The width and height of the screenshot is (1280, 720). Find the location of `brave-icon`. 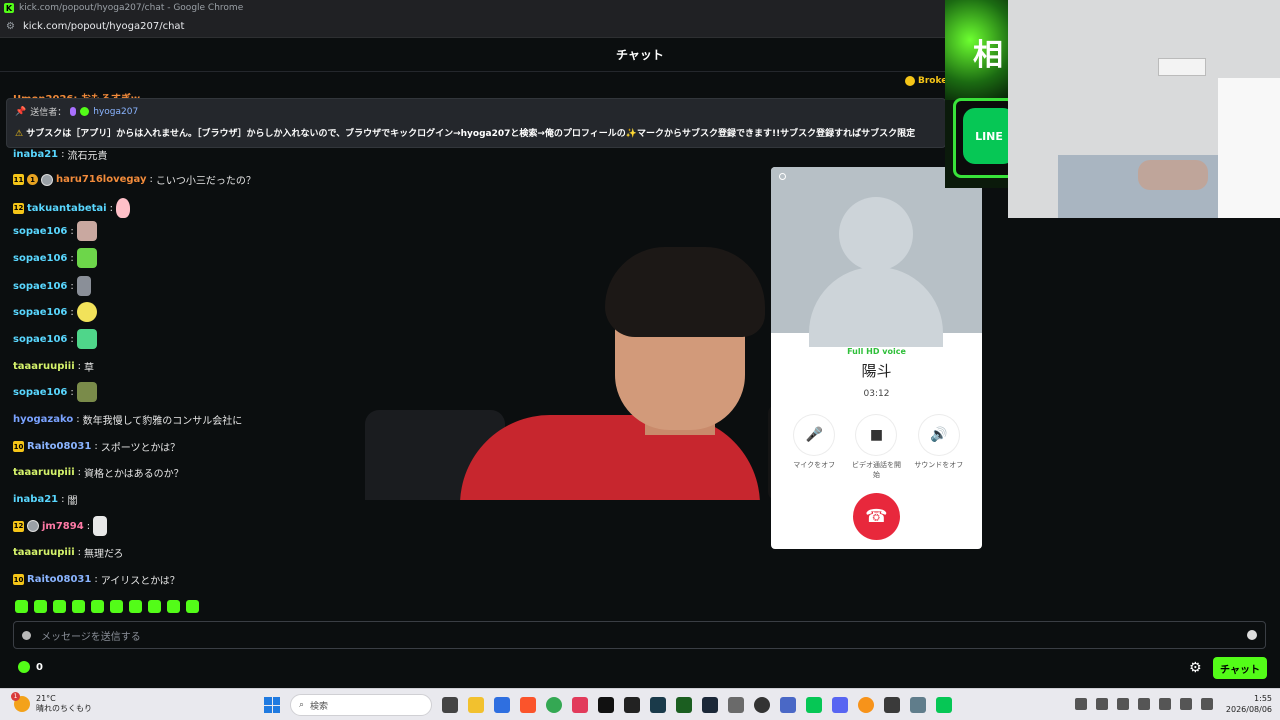

brave-icon is located at coordinates (528, 705).